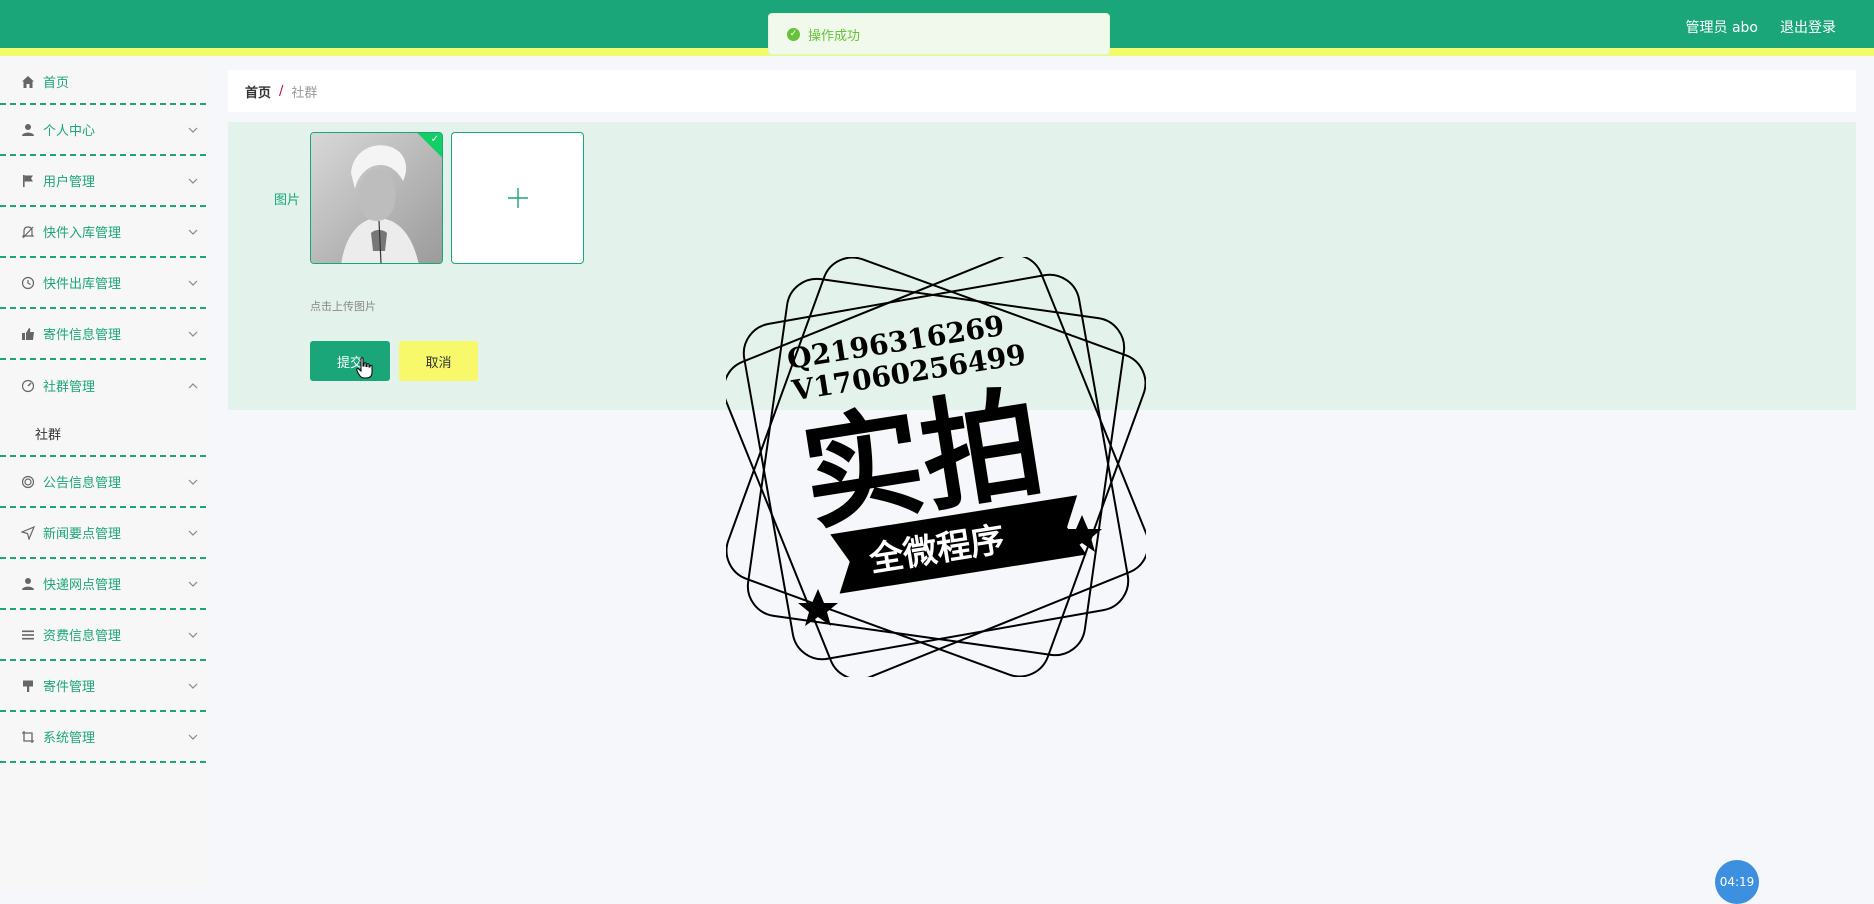  What do you see at coordinates (434, 139) in the screenshot?
I see `check-icon: ✓` at bounding box center [434, 139].